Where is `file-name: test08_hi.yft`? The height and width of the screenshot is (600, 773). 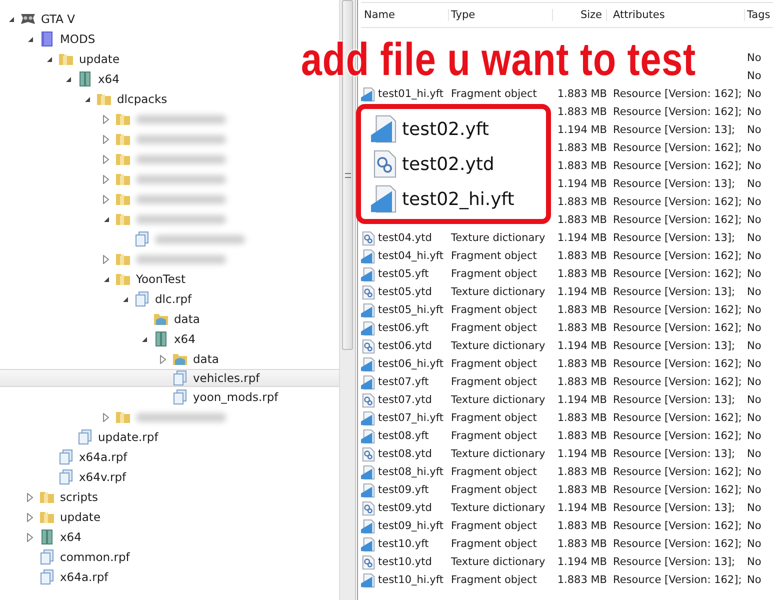
file-name: test08_hi.yft is located at coordinates (411, 472).